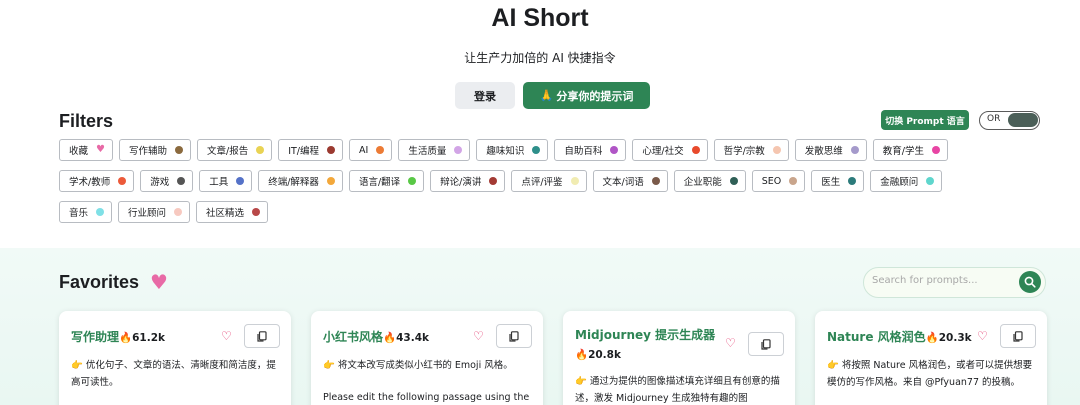 The image size is (1080, 405). I want to click on filter-tag-label: 收藏, so click(79, 151).